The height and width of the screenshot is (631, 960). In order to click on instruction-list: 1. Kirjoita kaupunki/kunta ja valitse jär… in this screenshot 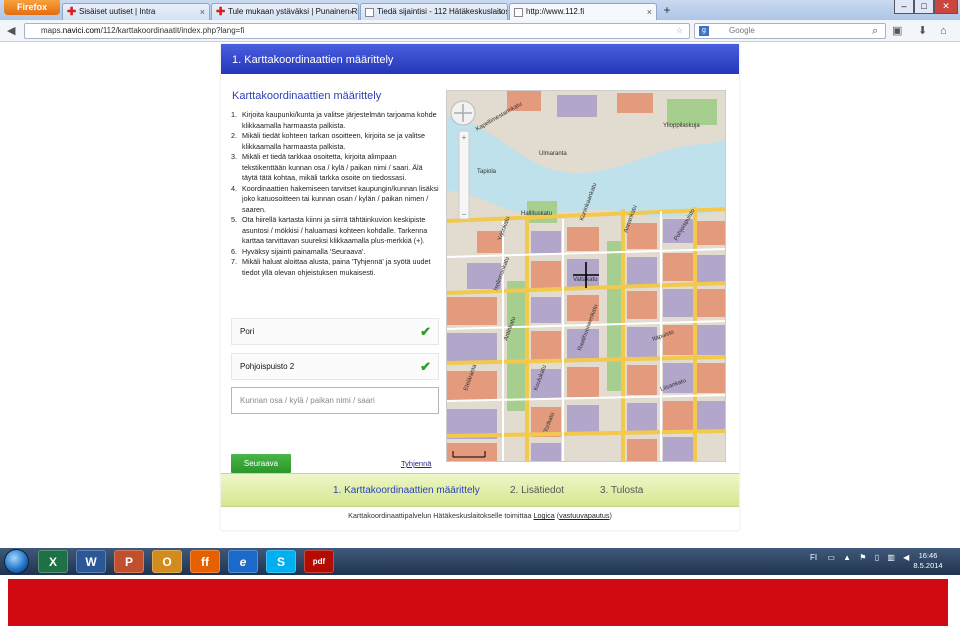, I will do `click(335, 194)`.